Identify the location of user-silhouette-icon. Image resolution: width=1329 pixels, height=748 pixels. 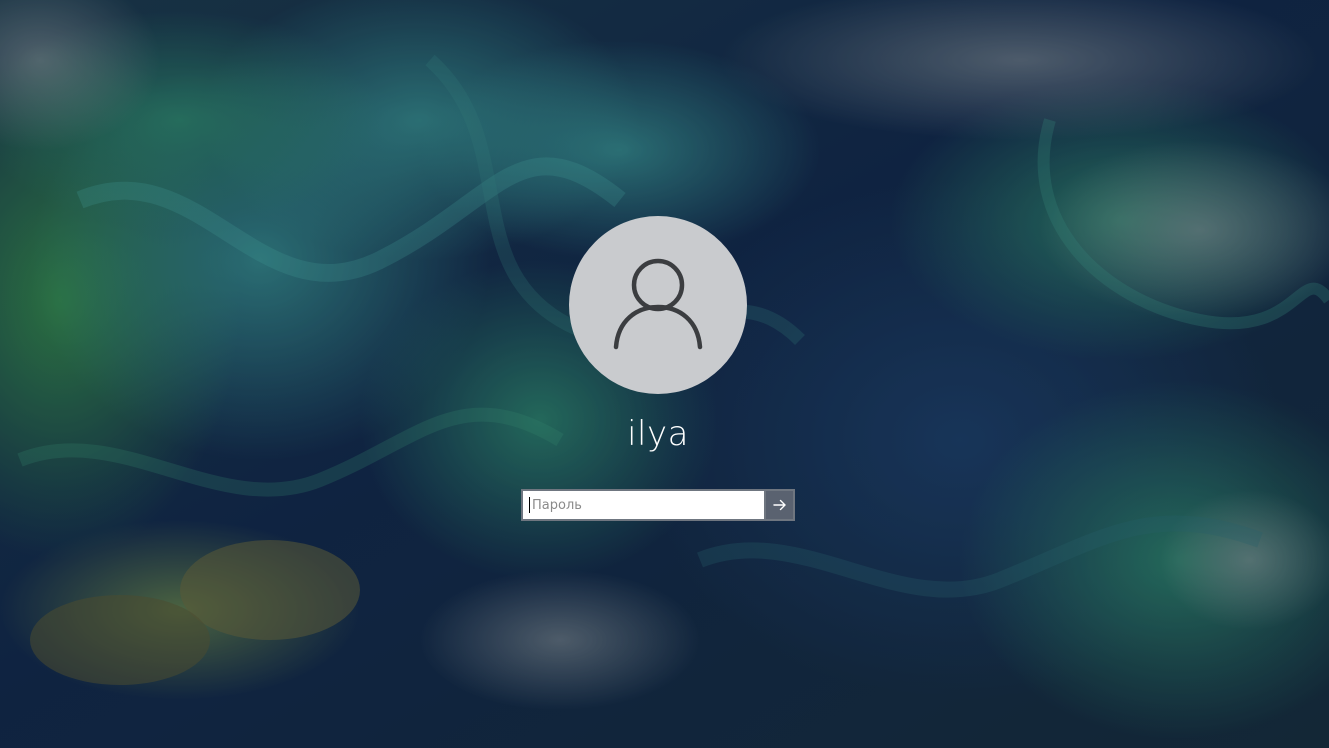
(658, 305).